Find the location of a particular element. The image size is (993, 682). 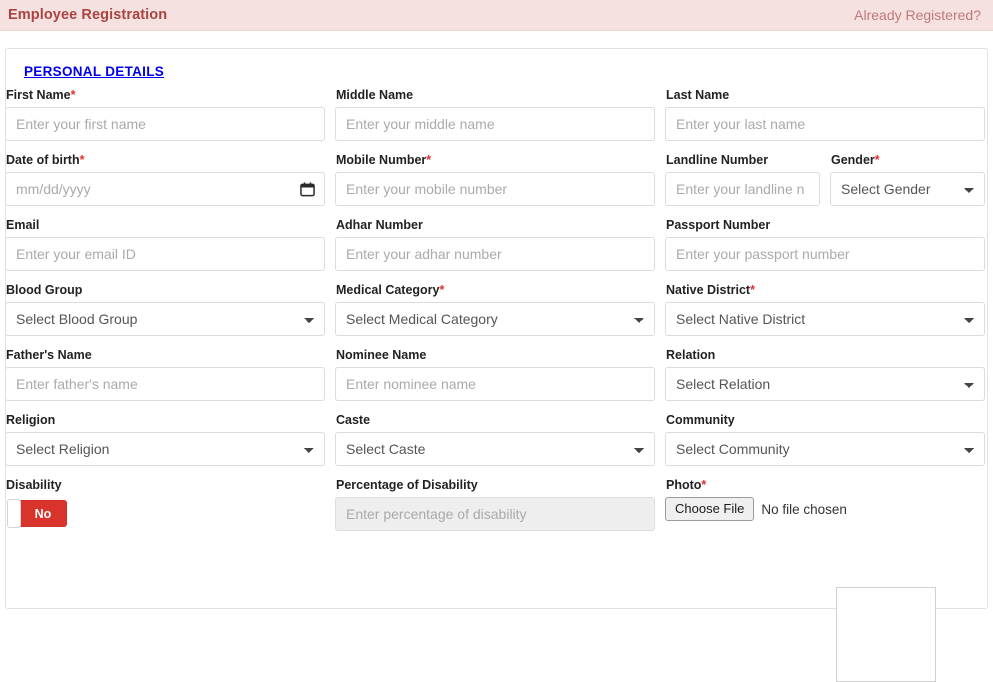

form-column: Disability No is located at coordinates (165, 510).